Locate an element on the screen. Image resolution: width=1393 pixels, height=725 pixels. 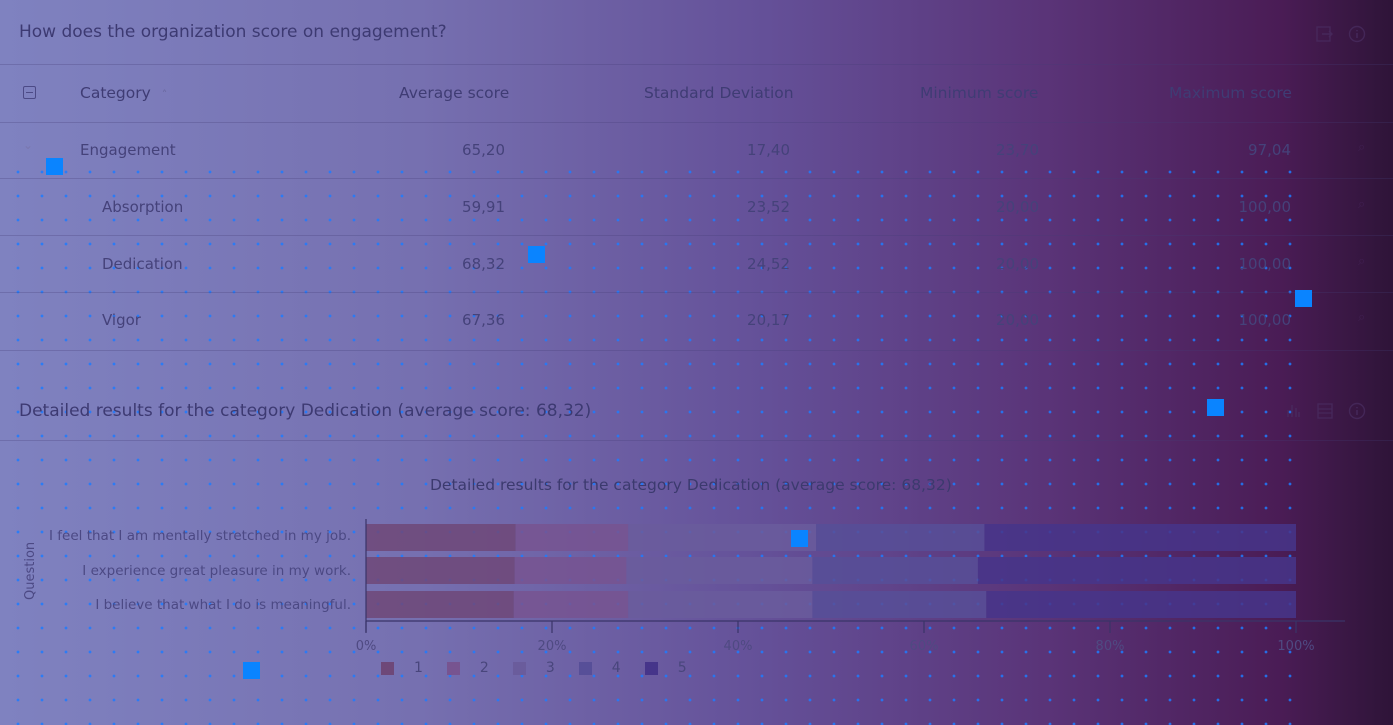
x-tick-label: 0% is located at coordinates (366, 646).